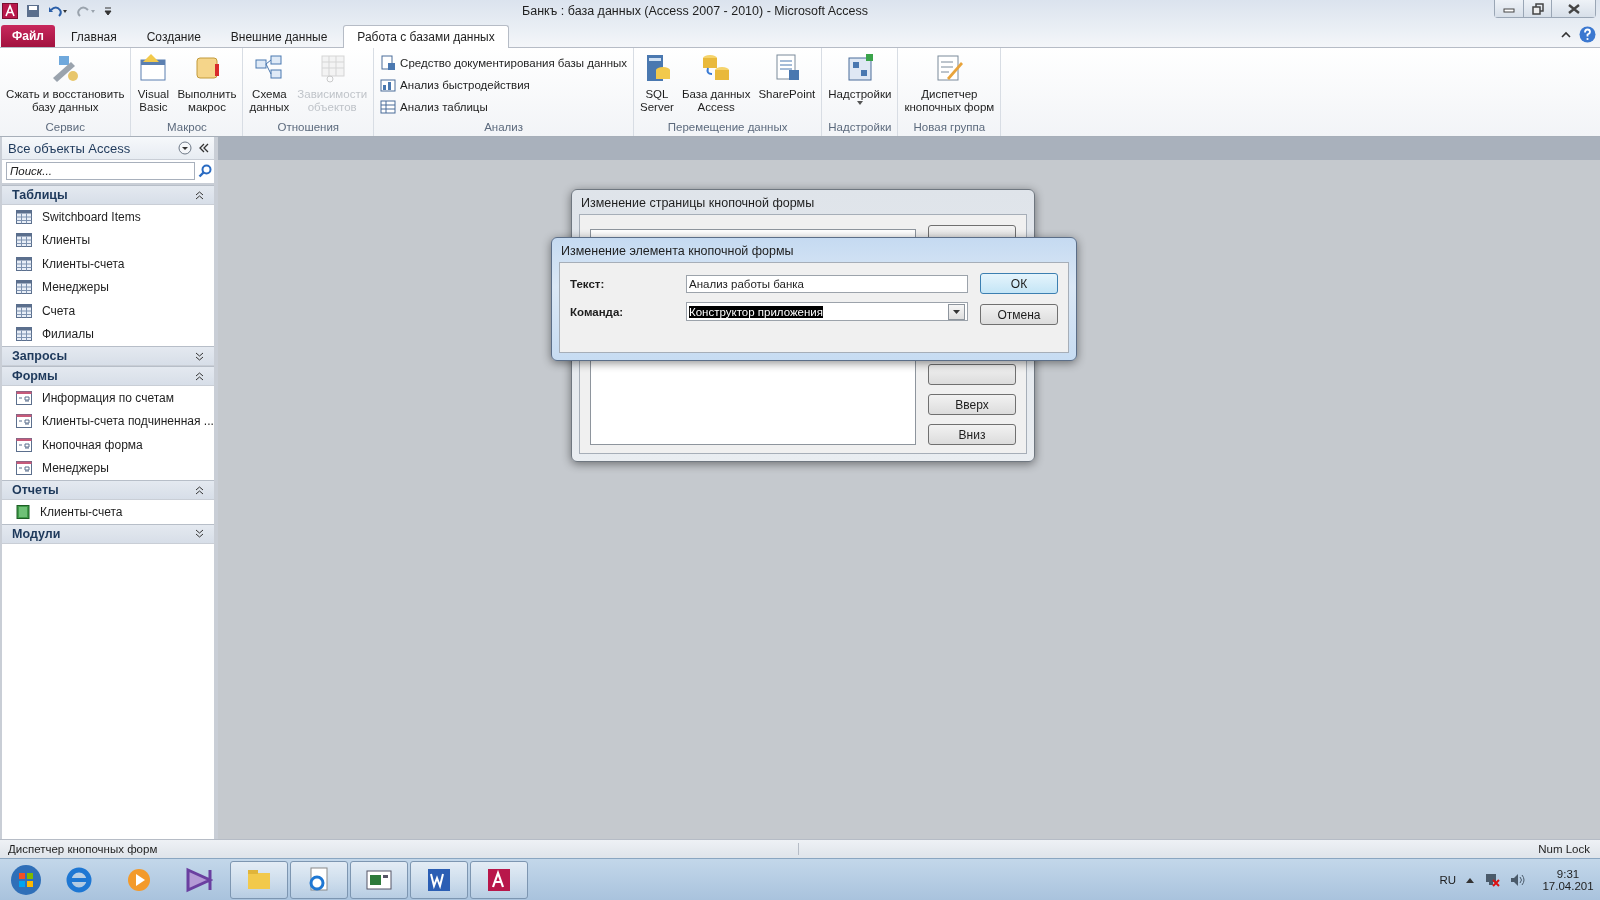 This screenshot has height=900, width=1600. What do you see at coordinates (1573, 8) in the screenshot?
I see `close-button` at bounding box center [1573, 8].